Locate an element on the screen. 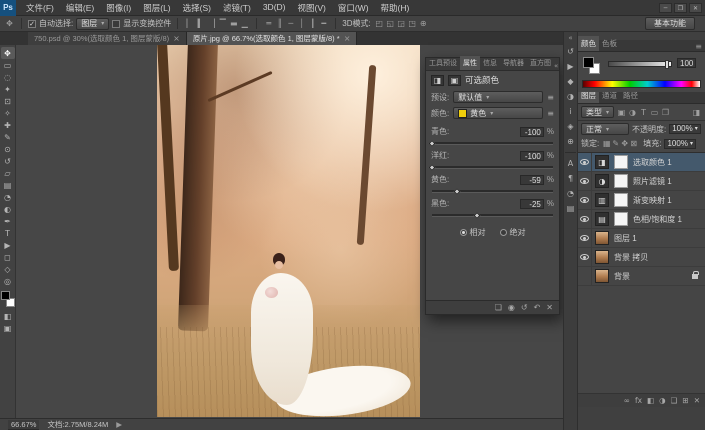 The height and width of the screenshot is (430, 705). tool-button: ✥ is located at coordinates (7, 53).